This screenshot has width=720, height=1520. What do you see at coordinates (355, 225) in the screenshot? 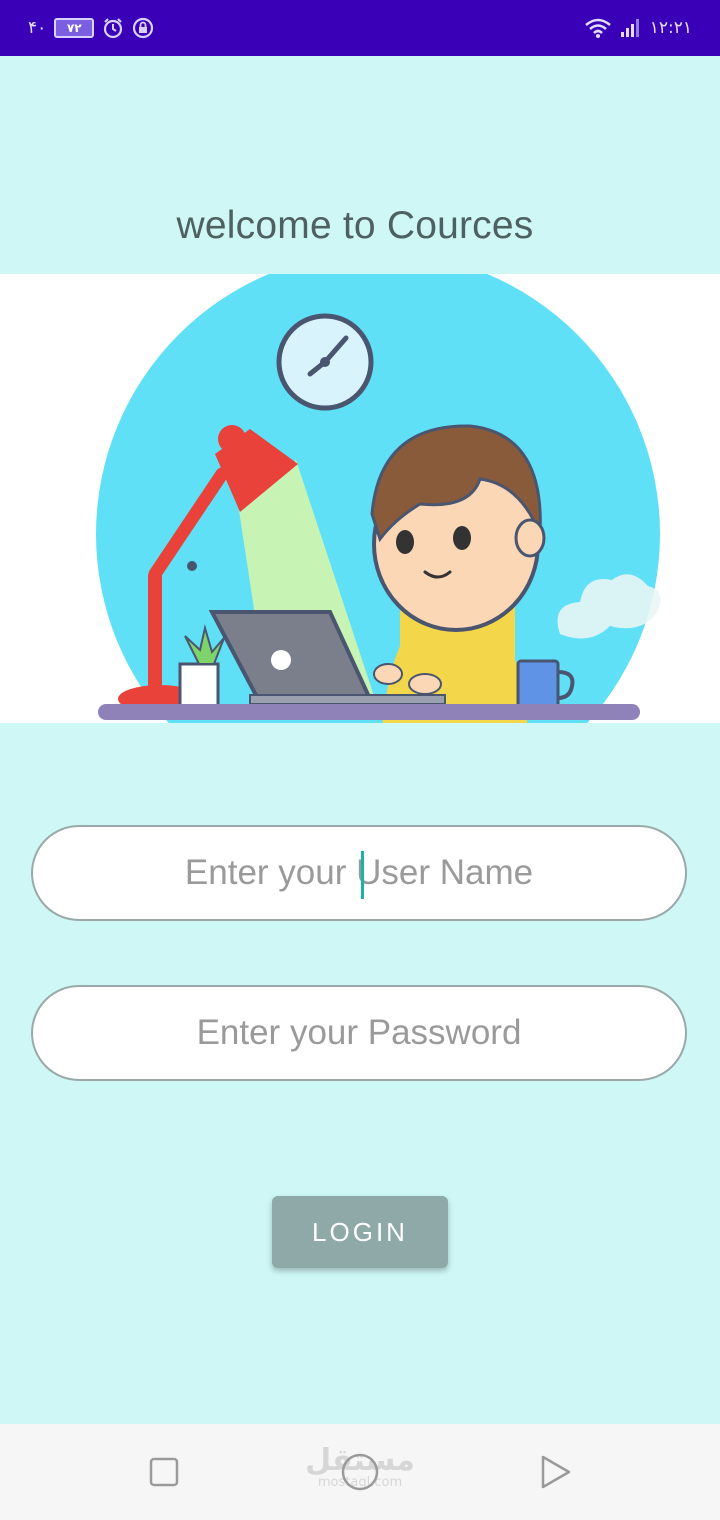
I see `page-title: welcome to Cources` at bounding box center [355, 225].